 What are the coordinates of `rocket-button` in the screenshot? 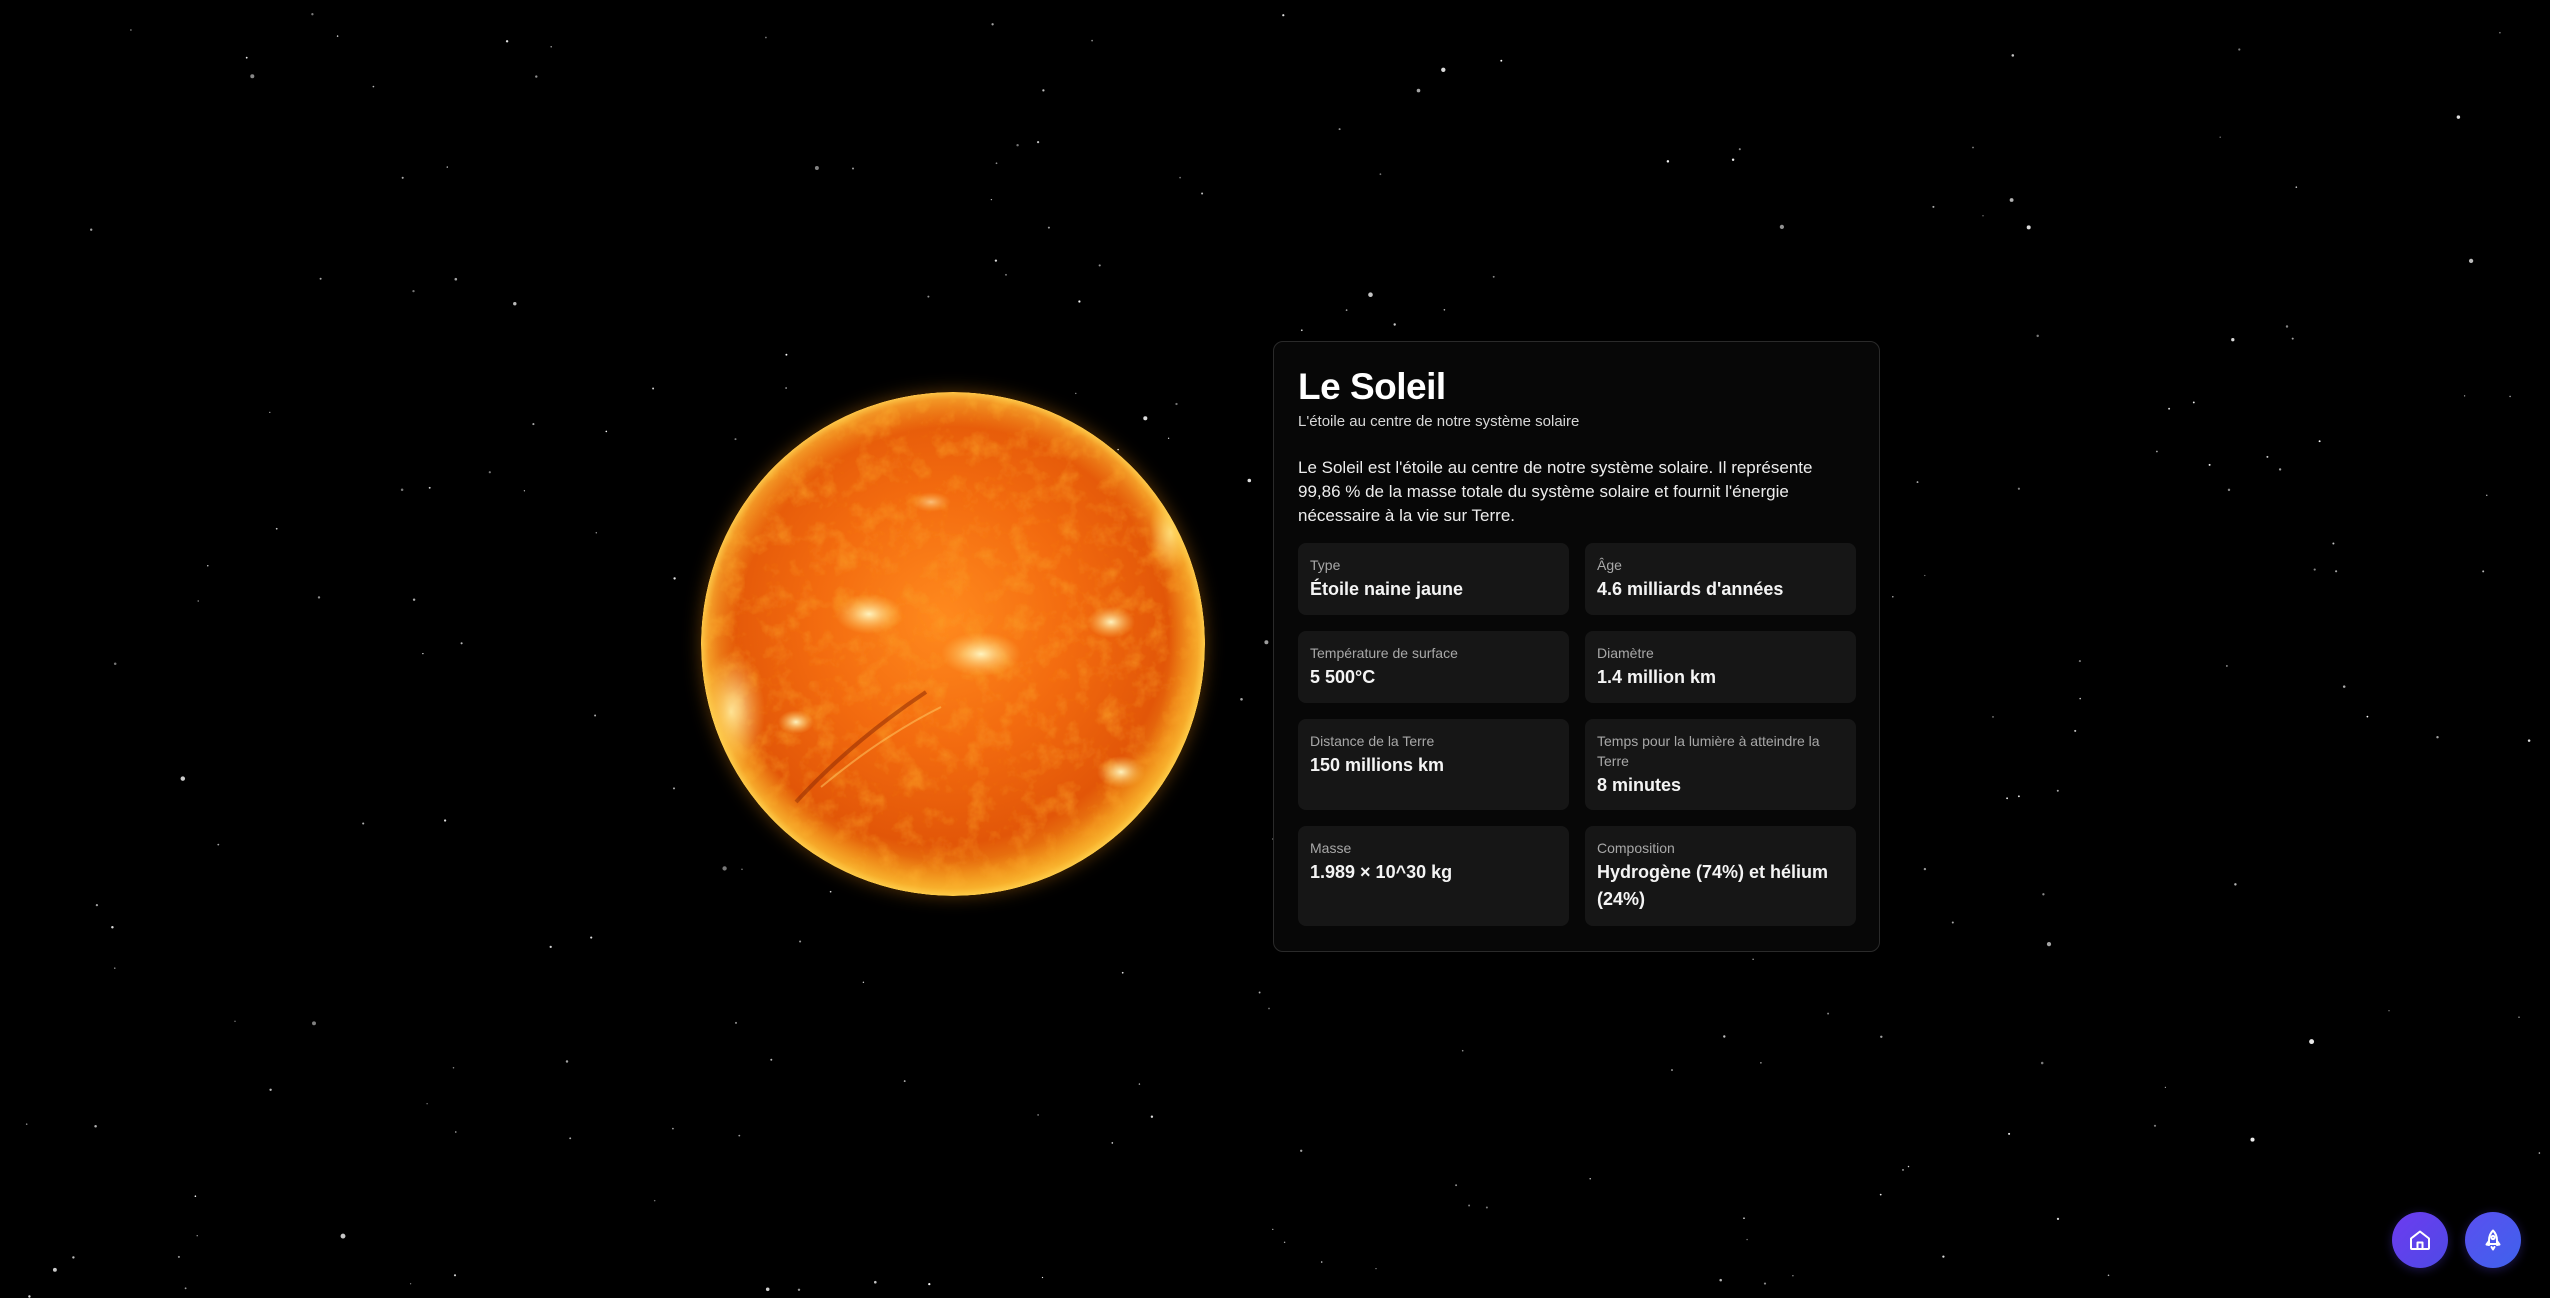 It's located at (2493, 1240).